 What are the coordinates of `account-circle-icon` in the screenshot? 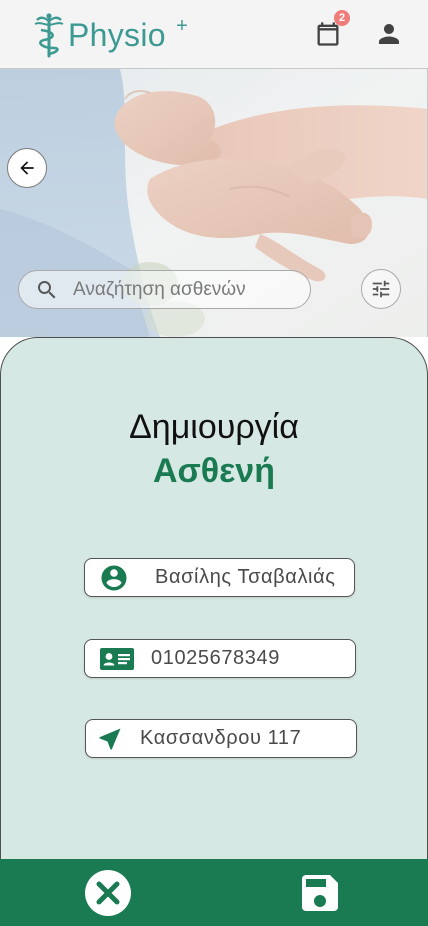 It's located at (114, 578).